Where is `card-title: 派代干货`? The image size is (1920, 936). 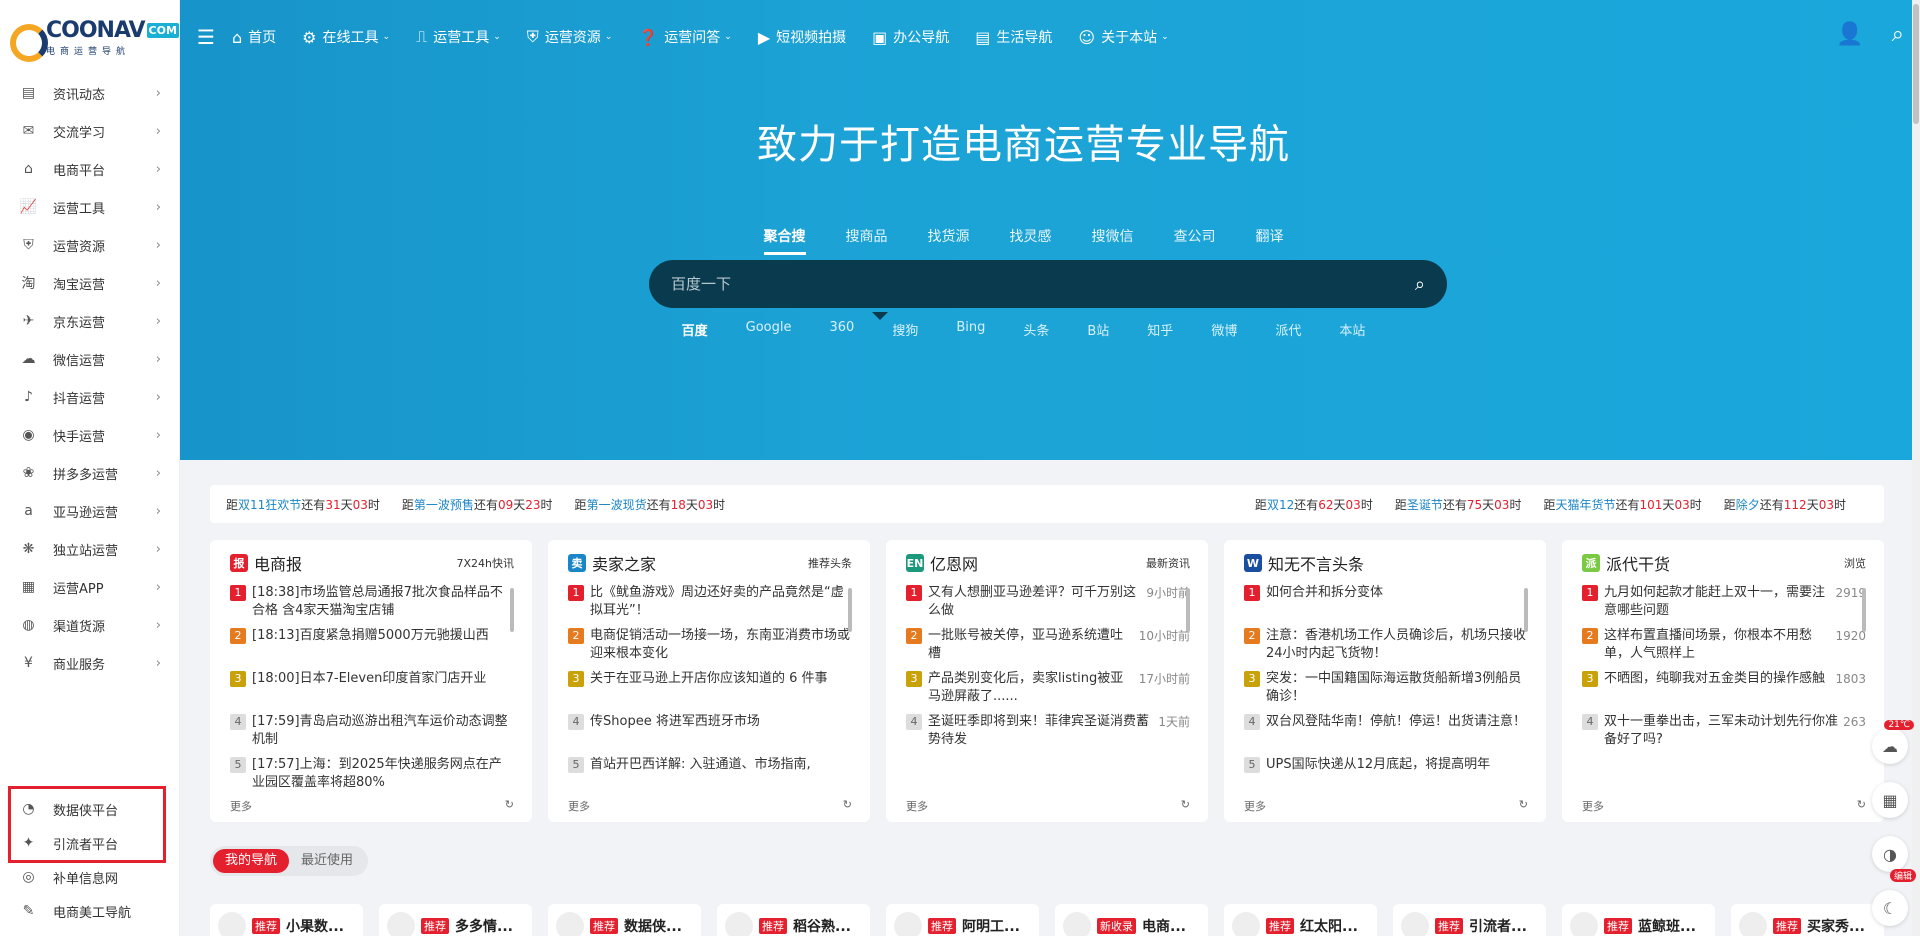 card-title: 派代干货 is located at coordinates (1638, 563).